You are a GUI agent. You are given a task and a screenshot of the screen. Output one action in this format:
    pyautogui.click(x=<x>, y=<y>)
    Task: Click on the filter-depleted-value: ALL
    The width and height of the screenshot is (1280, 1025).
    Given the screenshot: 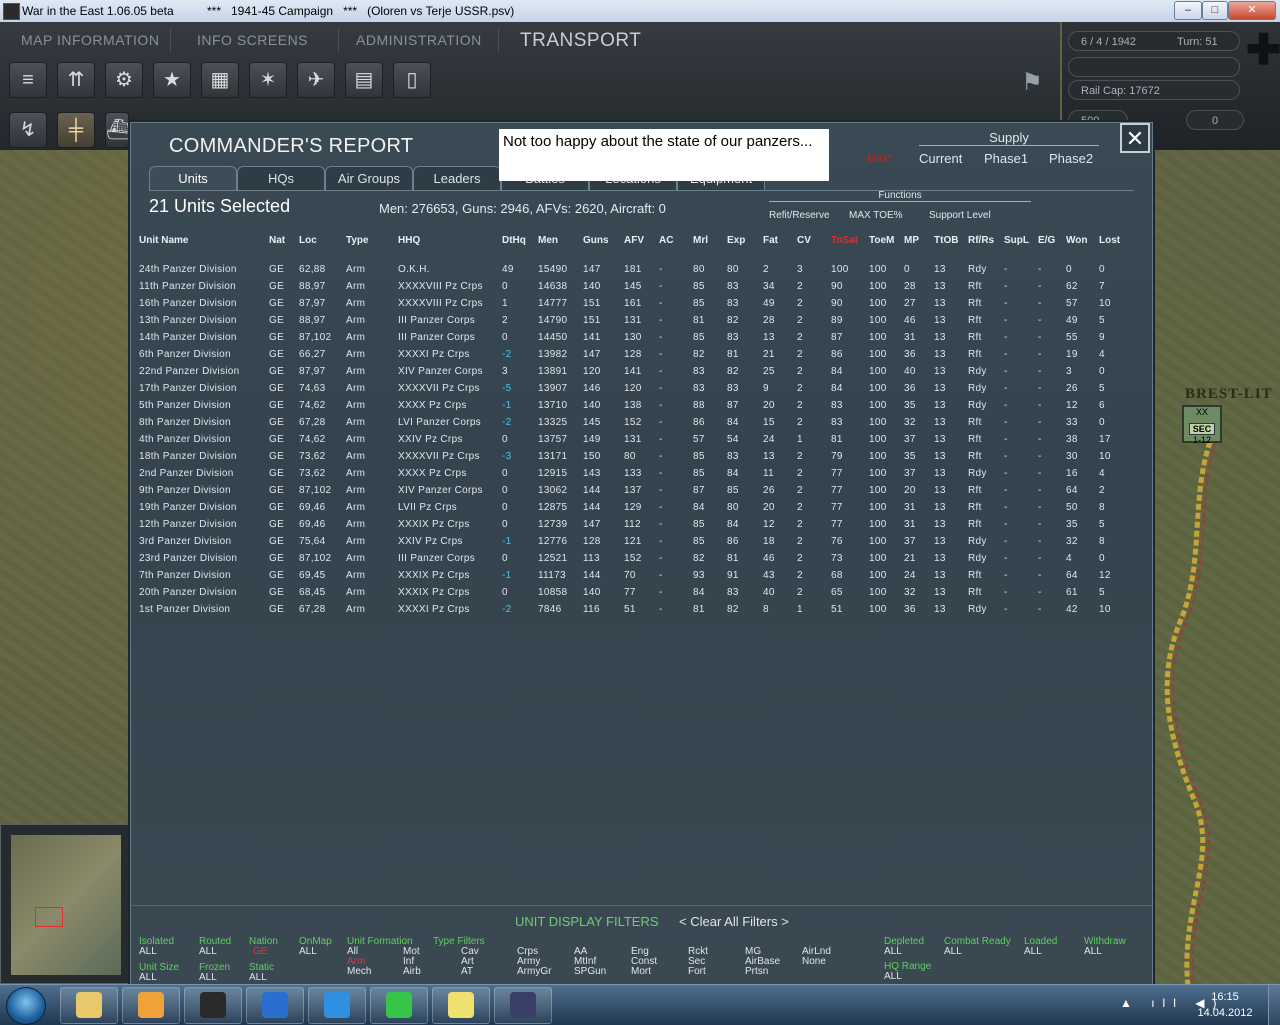 What is the action you would take?
    pyautogui.click(x=893, y=952)
    